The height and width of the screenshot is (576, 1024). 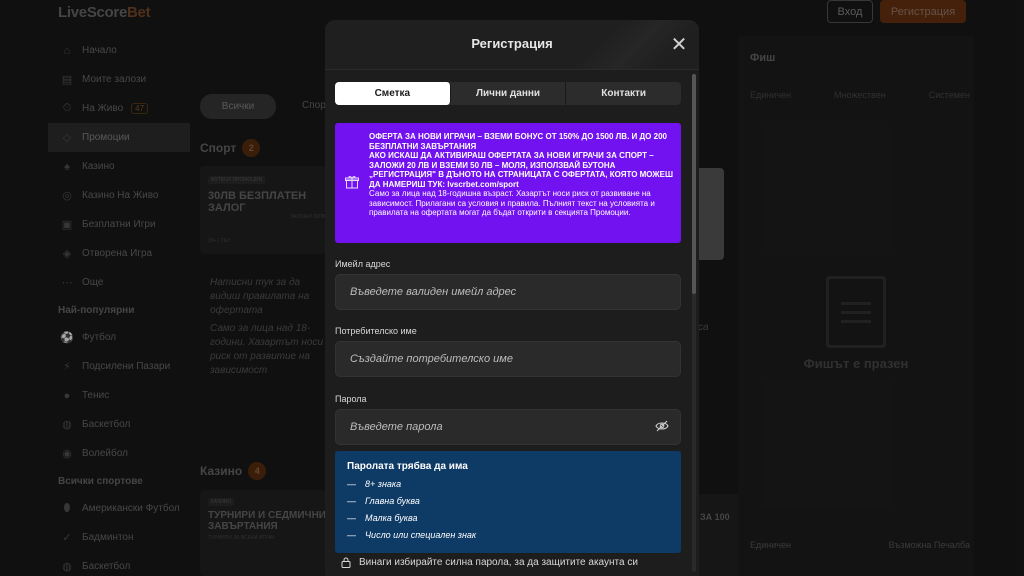 I want to click on promo-meta: 18+ | Т&У, so click(x=219, y=241).